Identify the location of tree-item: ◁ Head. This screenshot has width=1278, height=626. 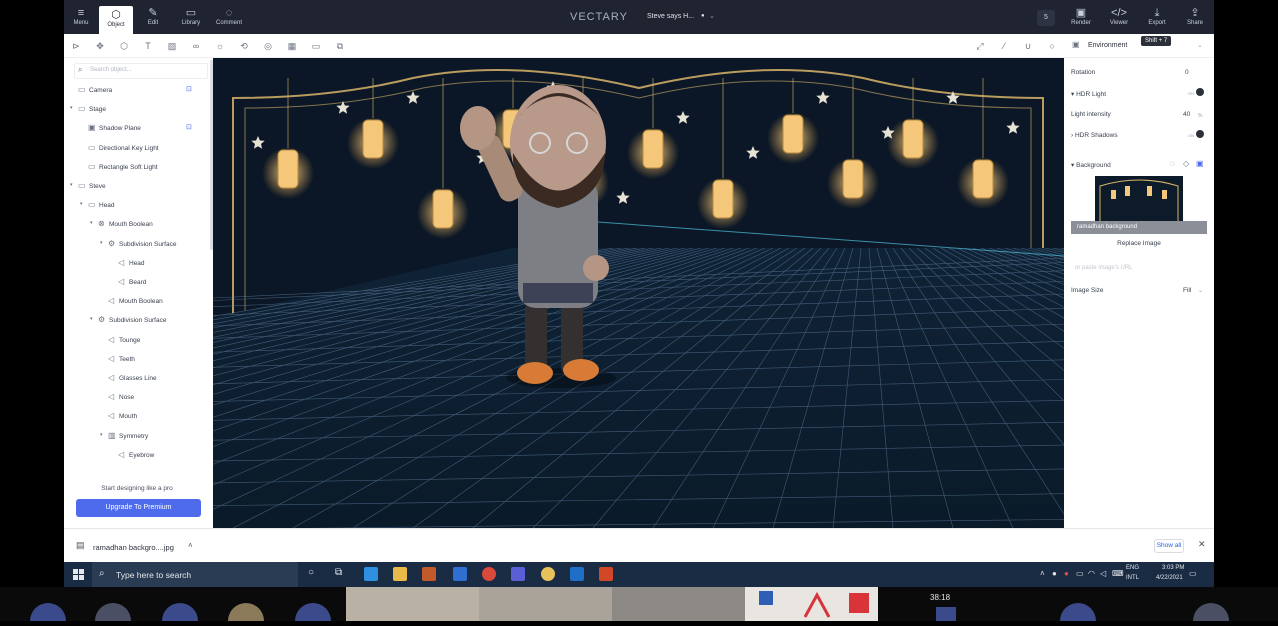
(137, 263).